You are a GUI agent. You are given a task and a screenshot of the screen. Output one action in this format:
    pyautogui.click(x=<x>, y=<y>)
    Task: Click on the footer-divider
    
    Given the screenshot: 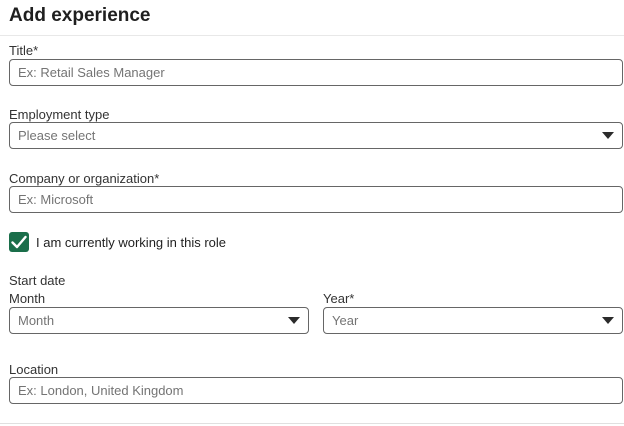 What is the action you would take?
    pyautogui.click(x=312, y=423)
    